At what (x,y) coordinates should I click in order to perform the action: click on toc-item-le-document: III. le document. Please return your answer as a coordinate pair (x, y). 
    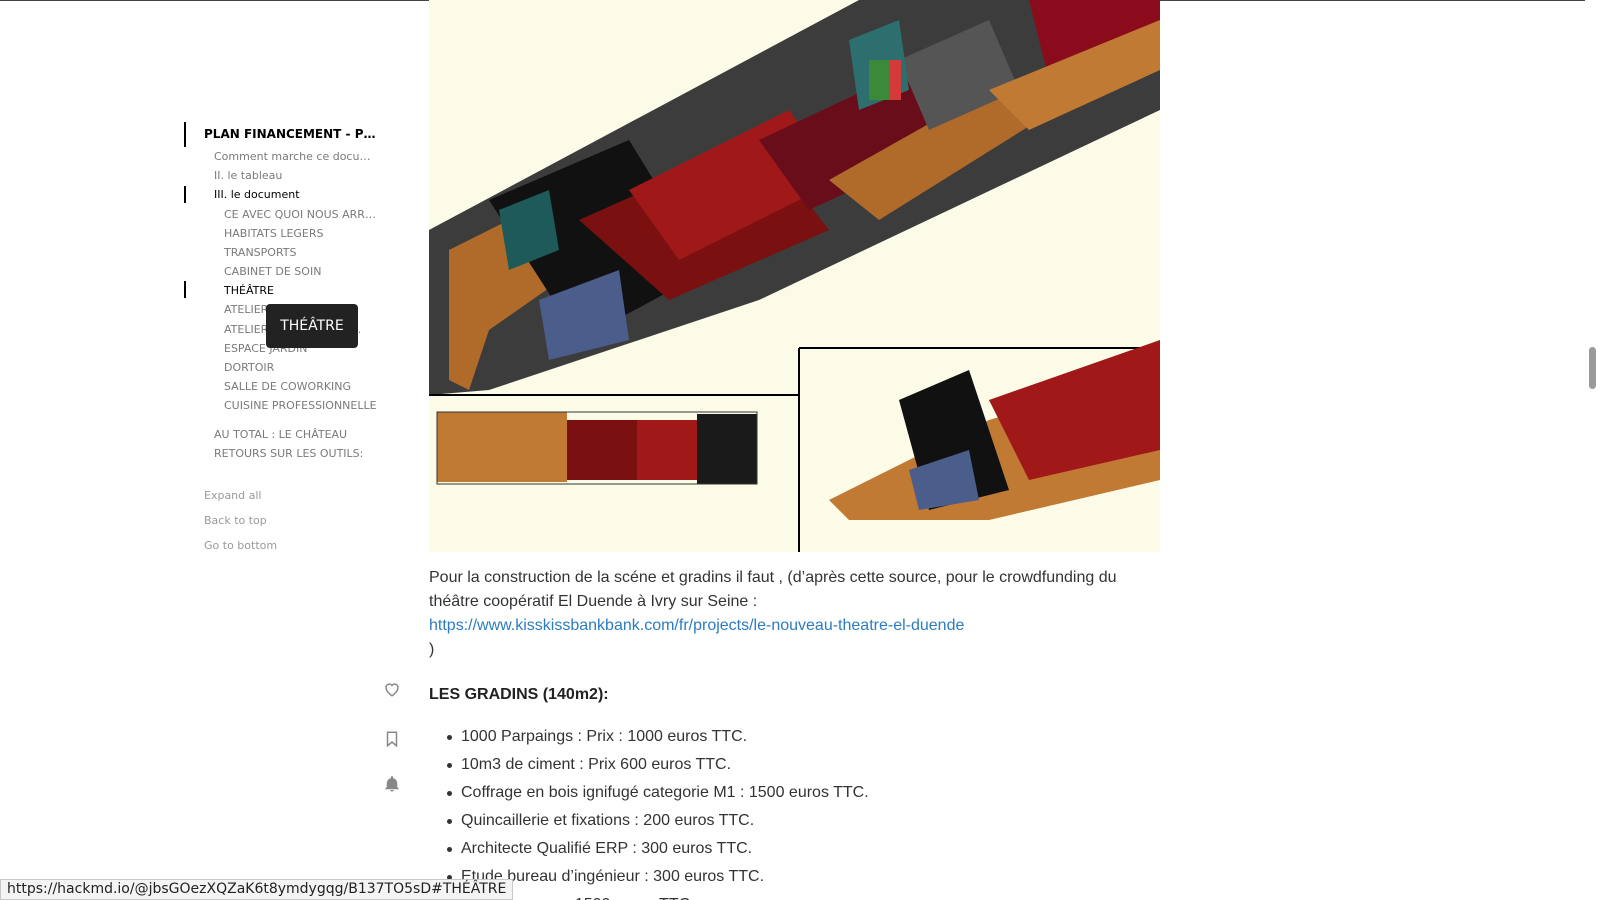
    Looking at the image, I should click on (296, 195).